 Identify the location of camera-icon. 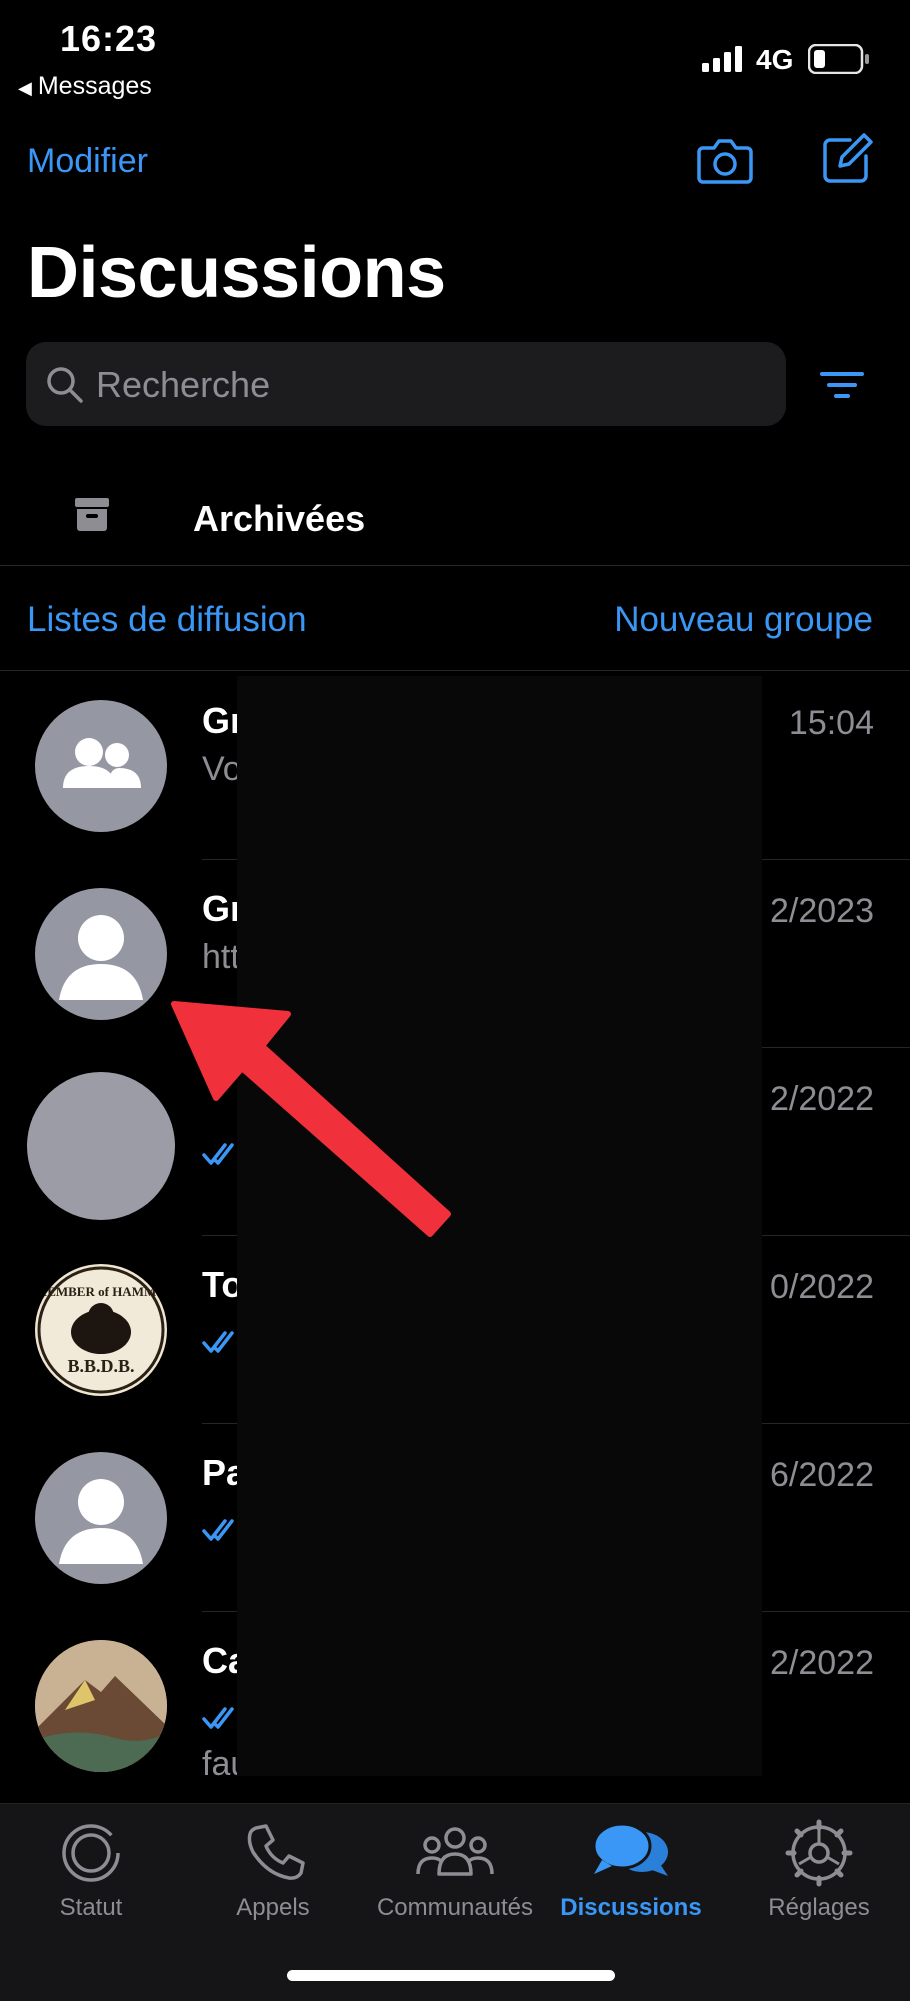
(725, 160).